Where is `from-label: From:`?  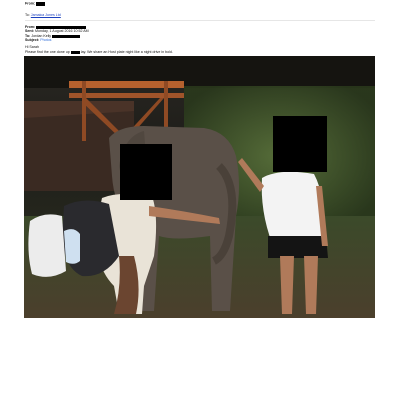
from-label: From: is located at coordinates (30, 3).